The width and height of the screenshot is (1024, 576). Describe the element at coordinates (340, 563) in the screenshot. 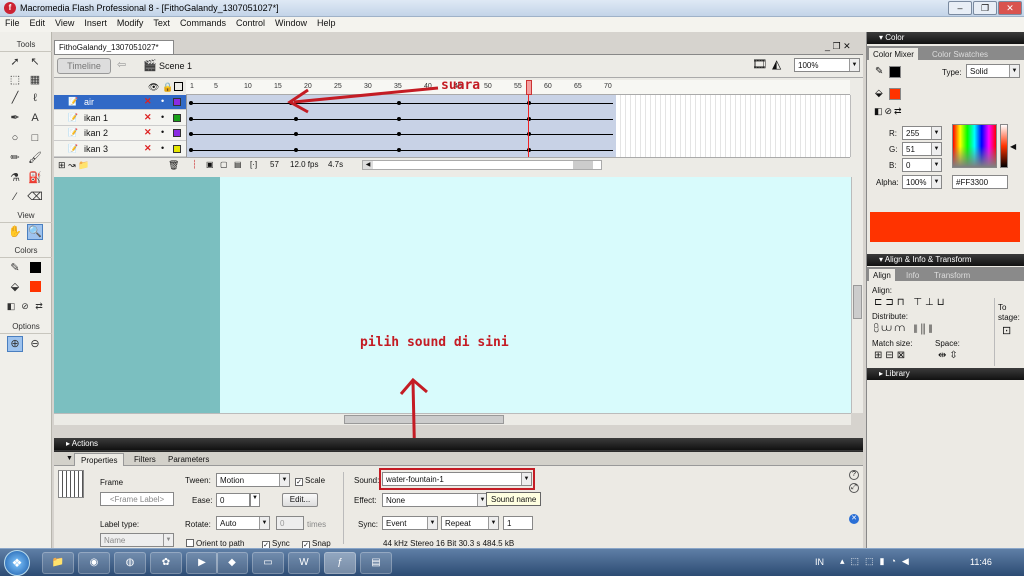

I see `flash-taskbar-icon: ƒ` at that location.